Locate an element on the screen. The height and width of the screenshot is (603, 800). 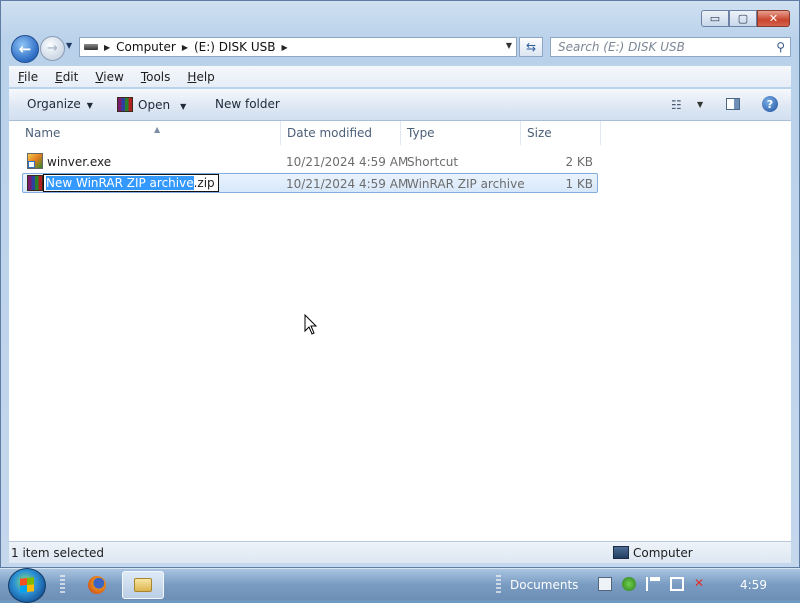
column-name-label: Name is located at coordinates (43, 133).